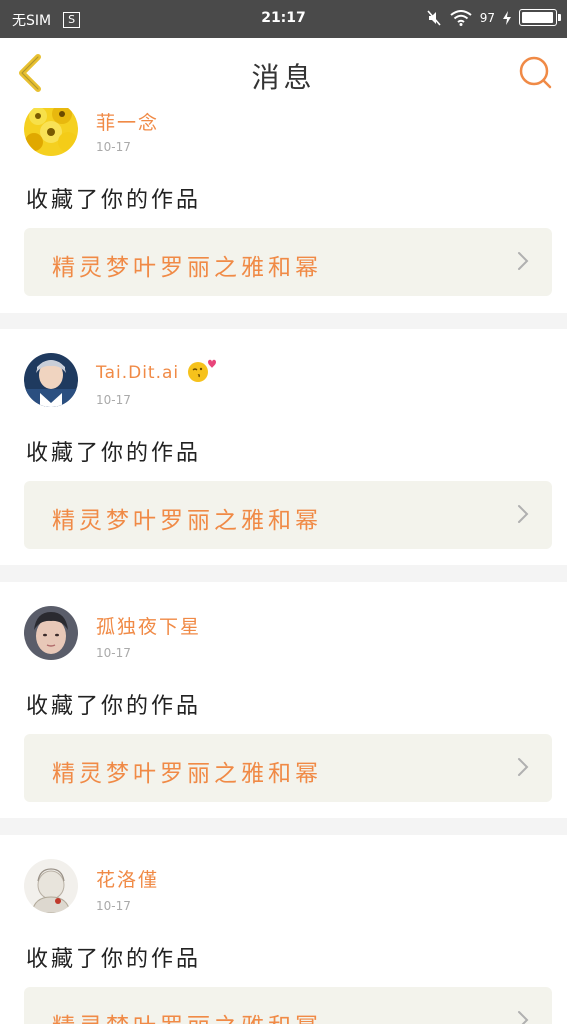 Image resolution: width=567 pixels, height=1024 pixels. Describe the element at coordinates (283, 19) in the screenshot. I see `status-bar: 无SIM S 21:17 97` at that location.